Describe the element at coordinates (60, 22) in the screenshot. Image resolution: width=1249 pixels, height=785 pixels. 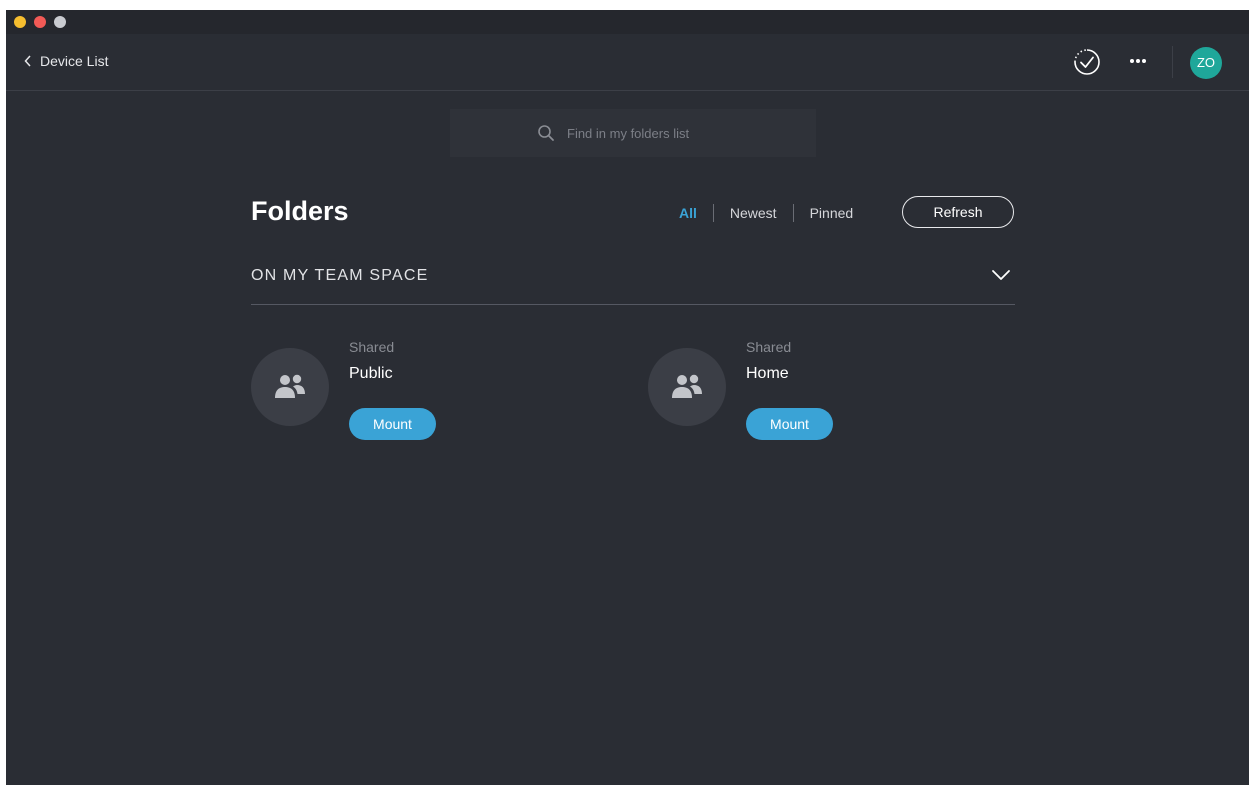
I see `zoom-window-button` at that location.